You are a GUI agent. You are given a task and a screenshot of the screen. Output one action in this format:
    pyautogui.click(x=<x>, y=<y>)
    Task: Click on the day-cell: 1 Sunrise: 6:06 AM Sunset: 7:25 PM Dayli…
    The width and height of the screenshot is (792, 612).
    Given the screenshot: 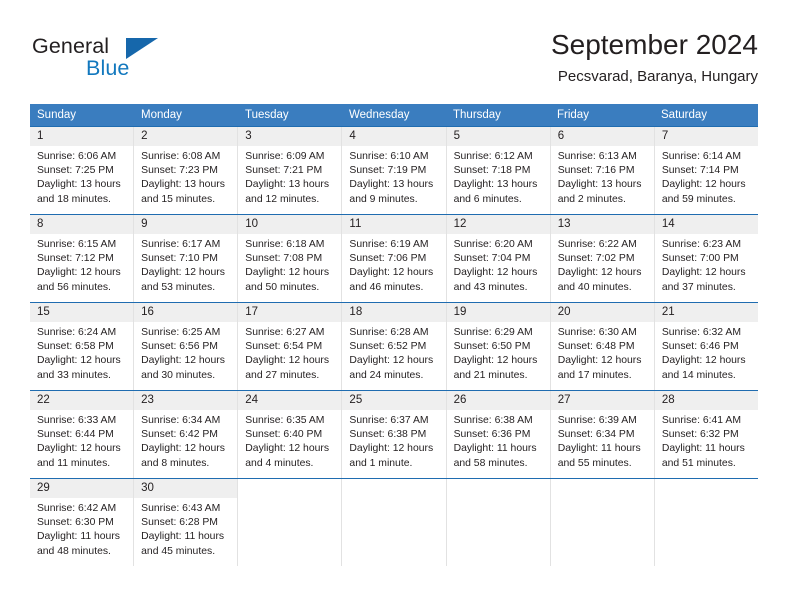 What is the action you would take?
    pyautogui.click(x=82, y=170)
    